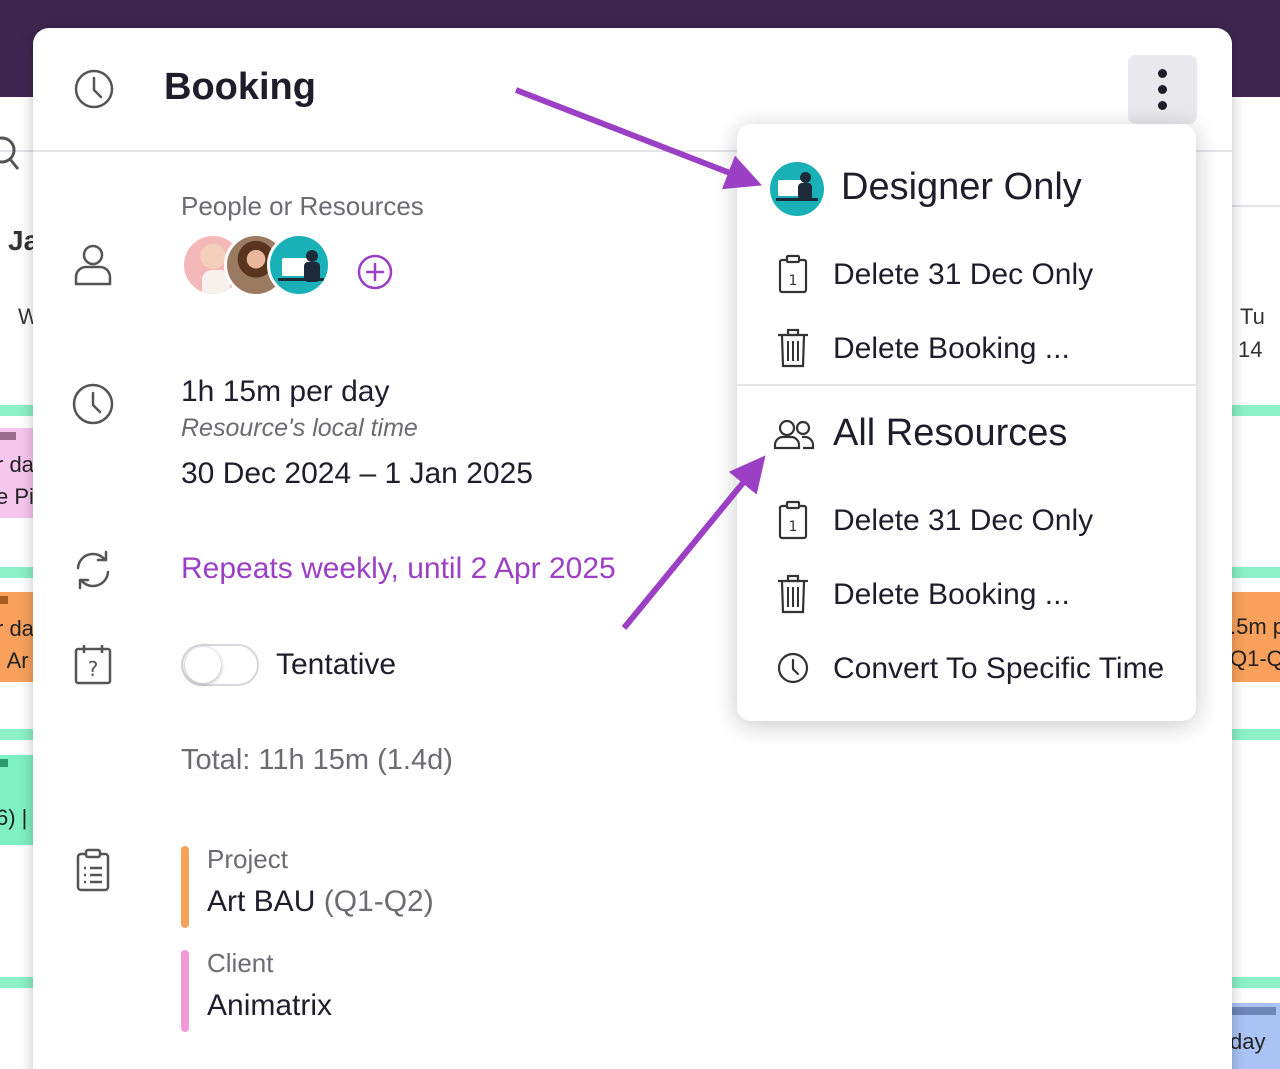  Describe the element at coordinates (336, 664) in the screenshot. I see `tentative-label: Tentative` at that location.